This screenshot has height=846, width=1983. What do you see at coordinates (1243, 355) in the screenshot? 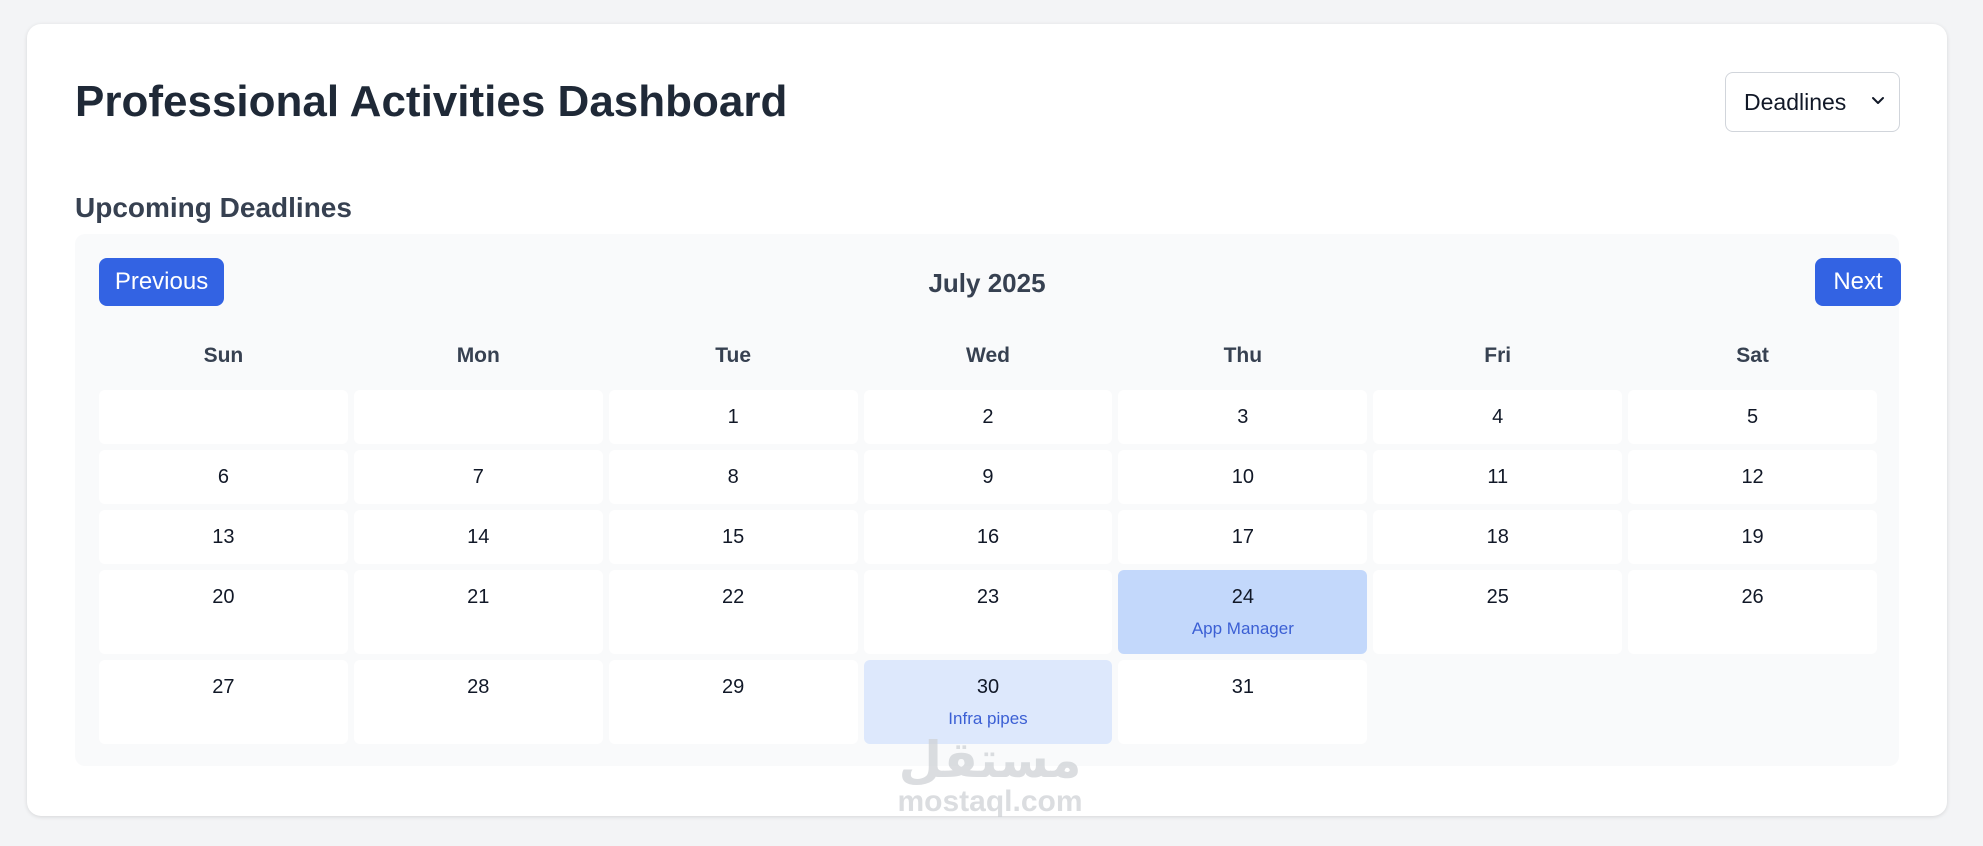
I see `weekday-thu: Thu` at bounding box center [1243, 355].